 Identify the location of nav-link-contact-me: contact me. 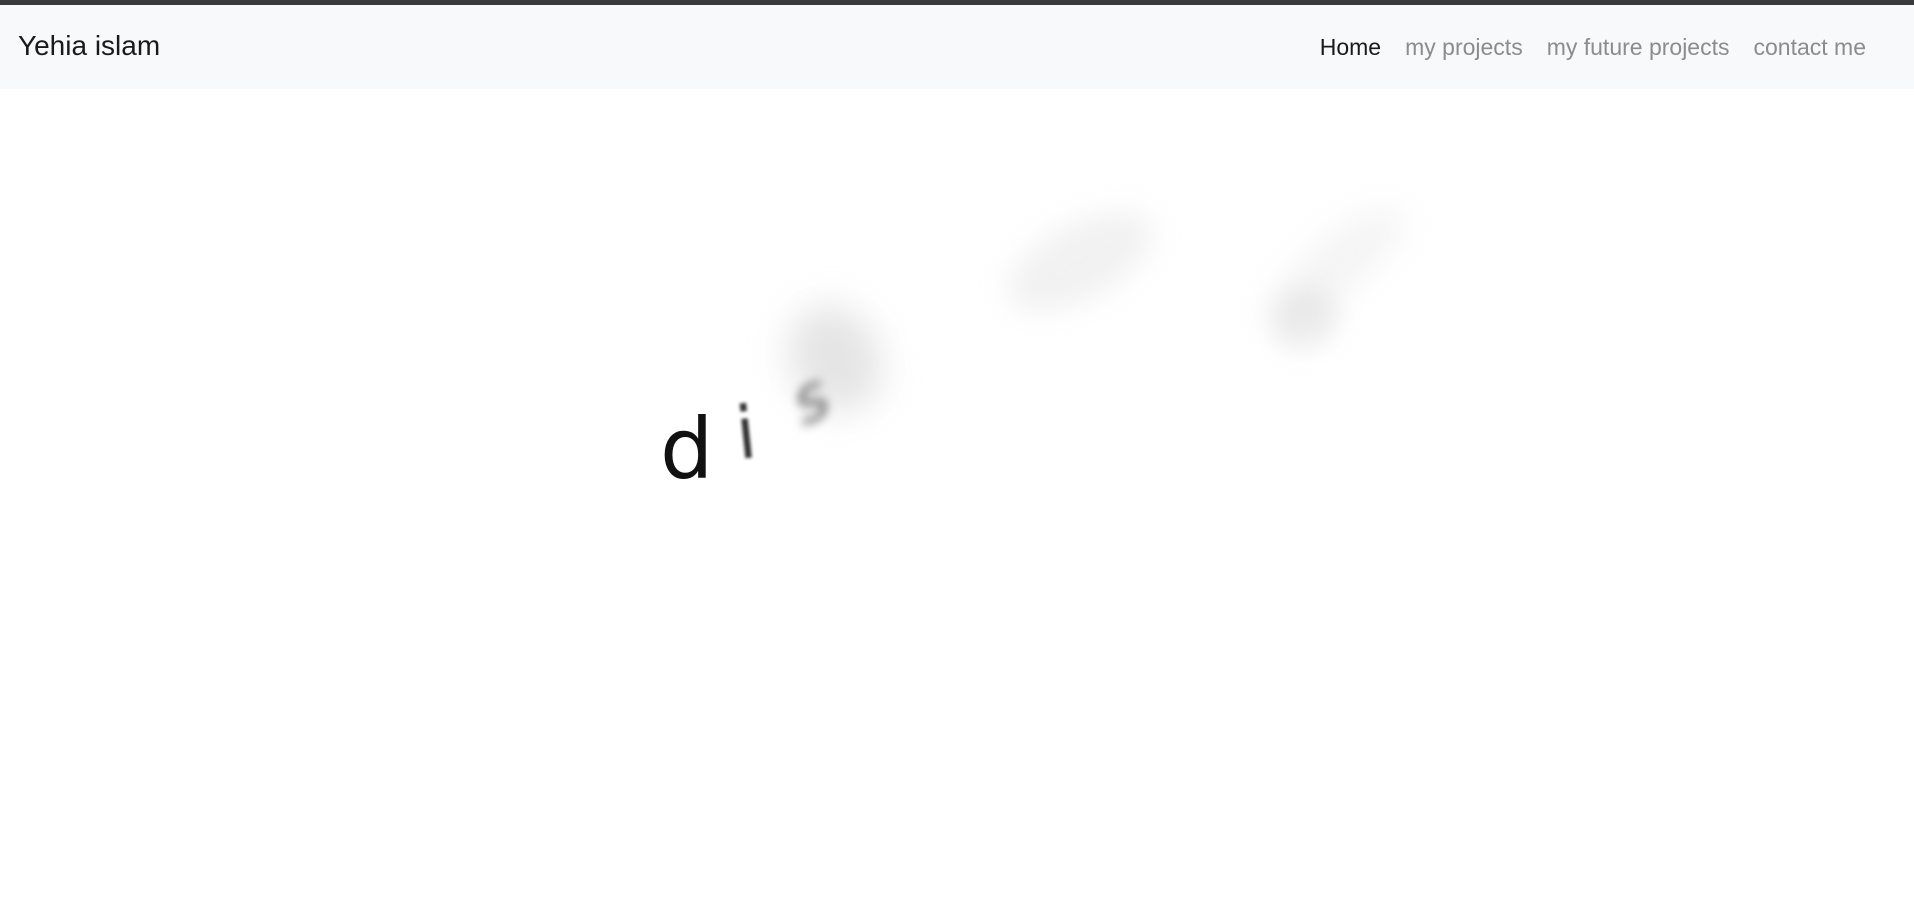
(1810, 47).